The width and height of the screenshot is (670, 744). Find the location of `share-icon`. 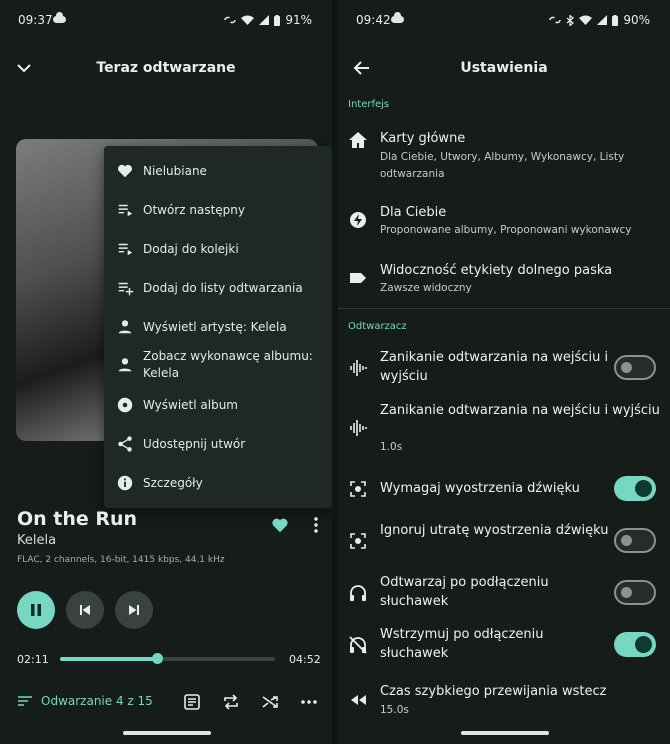

share-icon is located at coordinates (125, 444).